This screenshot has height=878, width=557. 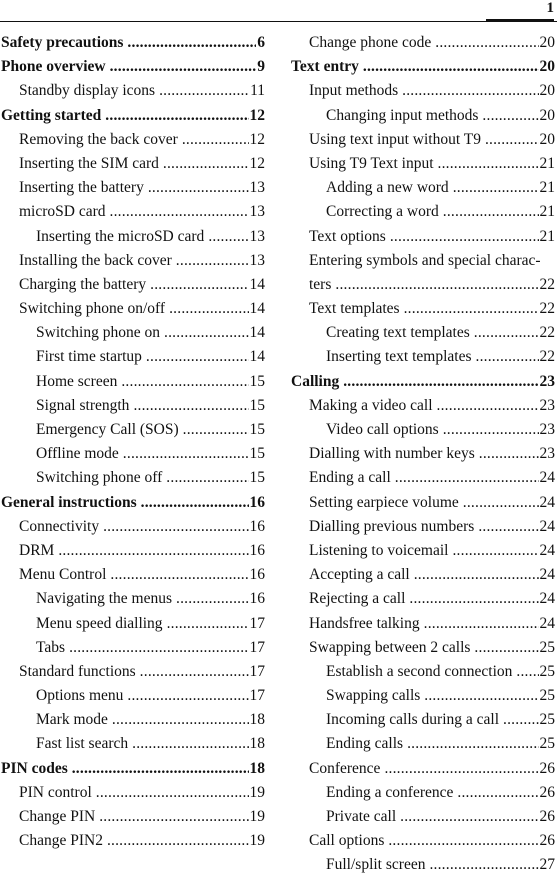 What do you see at coordinates (257, 139) in the screenshot?
I see `toc-entry-page: 12` at bounding box center [257, 139].